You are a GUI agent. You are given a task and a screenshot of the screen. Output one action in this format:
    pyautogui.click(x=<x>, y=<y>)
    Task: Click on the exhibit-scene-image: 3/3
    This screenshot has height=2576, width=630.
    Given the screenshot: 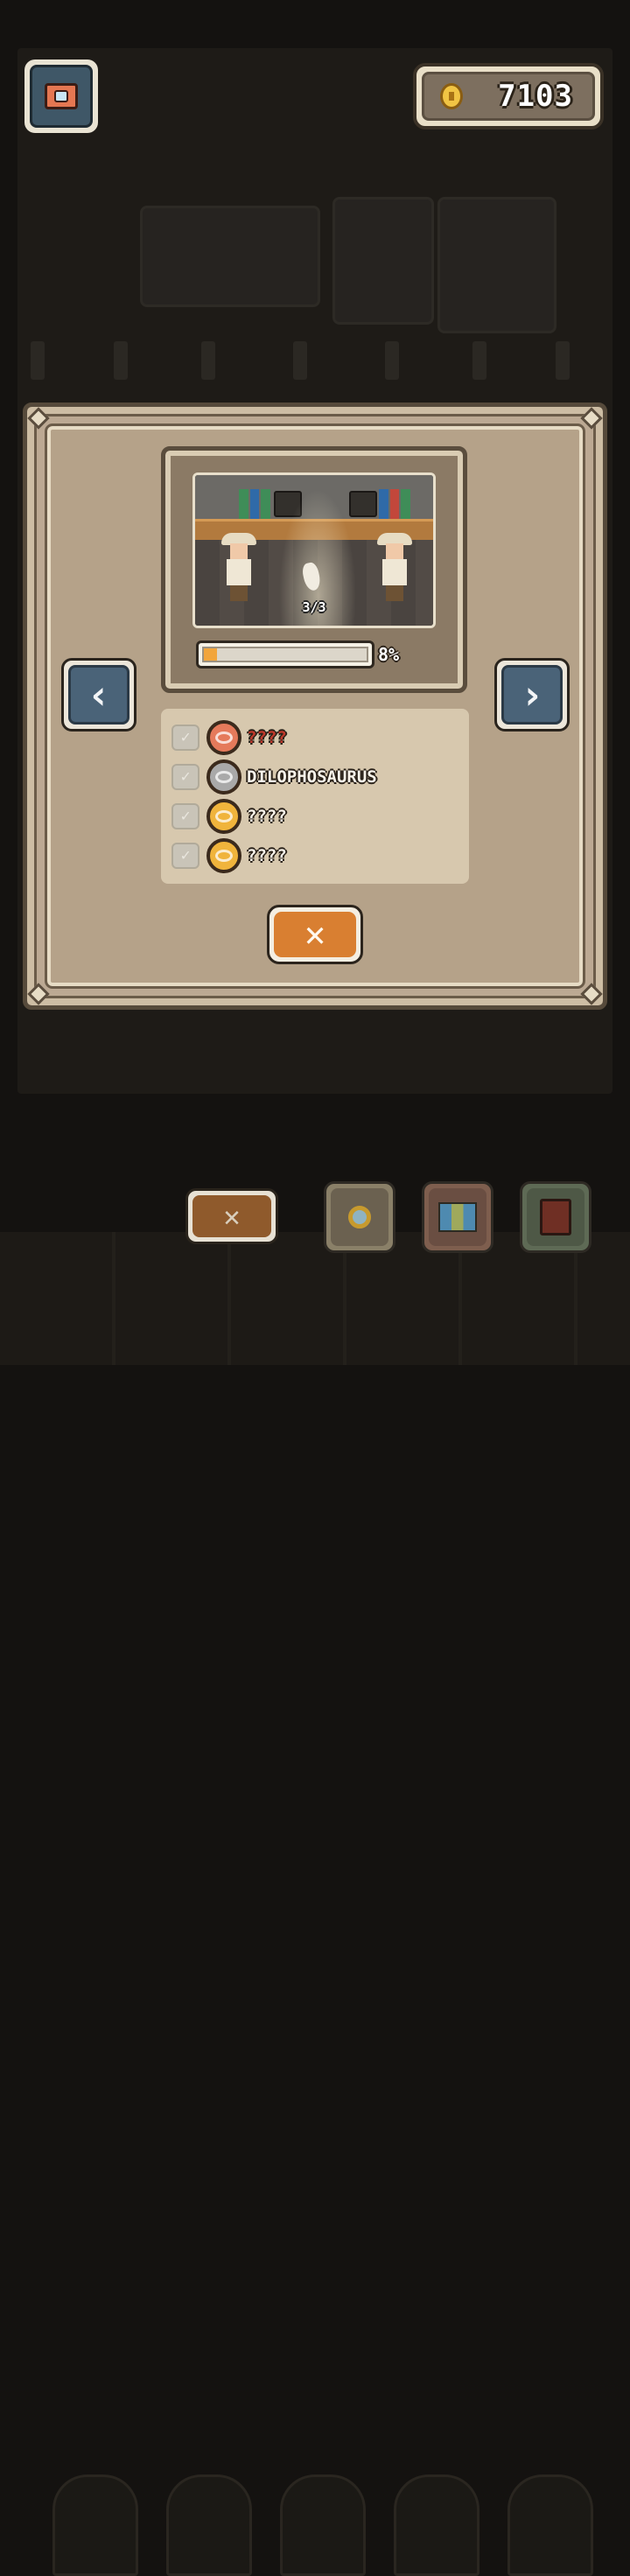 What is the action you would take?
    pyautogui.click(x=314, y=550)
    